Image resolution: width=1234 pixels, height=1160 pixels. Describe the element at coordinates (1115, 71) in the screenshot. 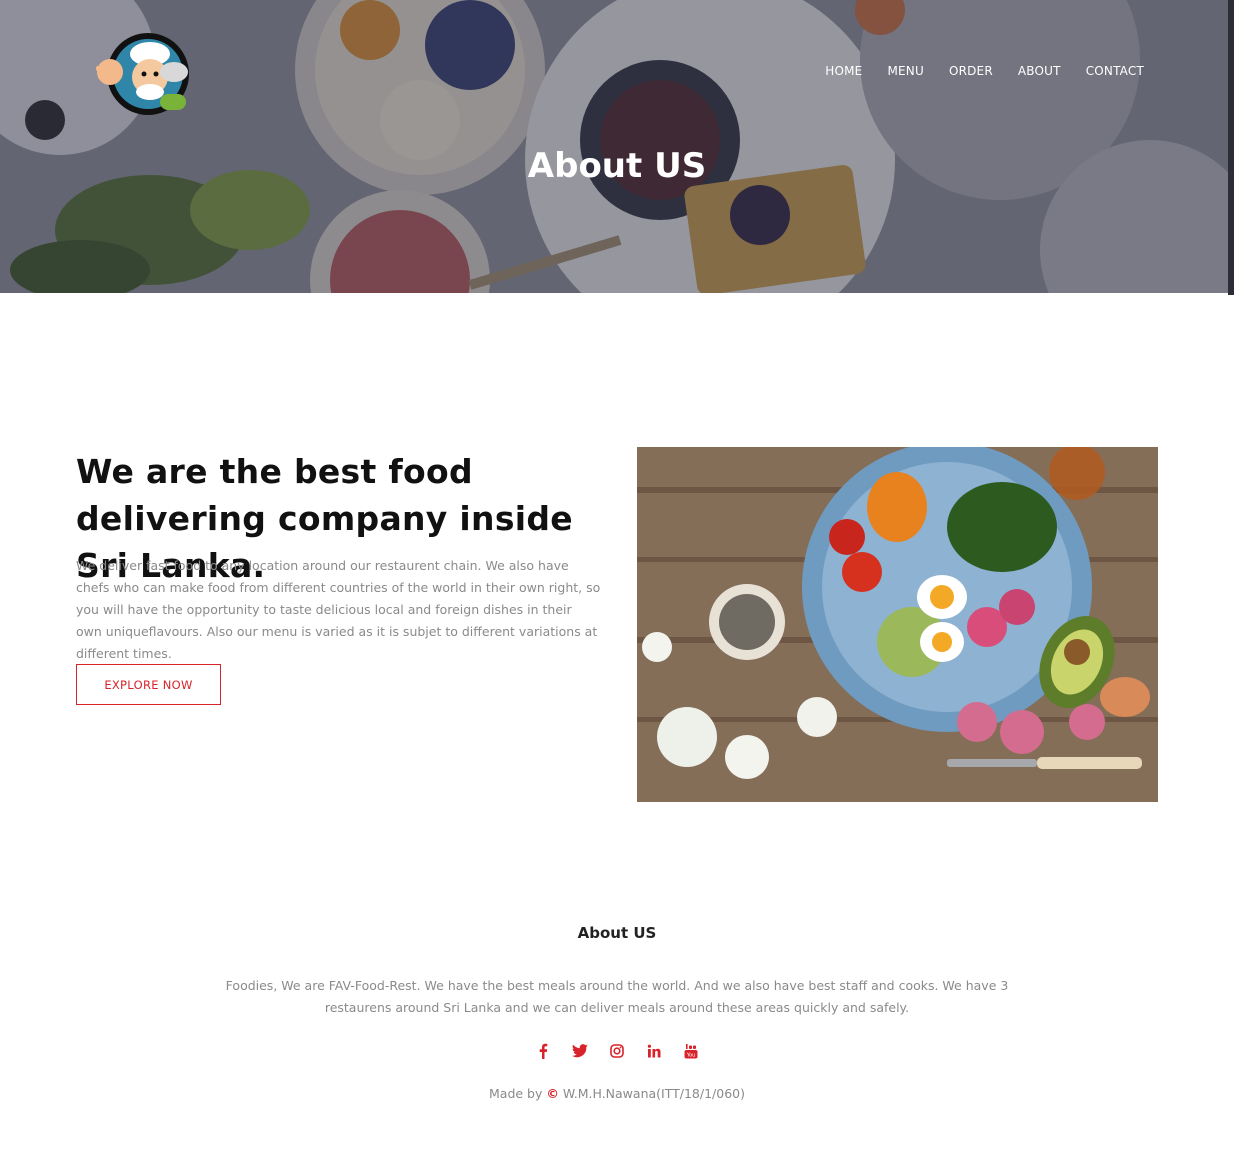

I see `nav-item-contact: CONTACT` at that location.